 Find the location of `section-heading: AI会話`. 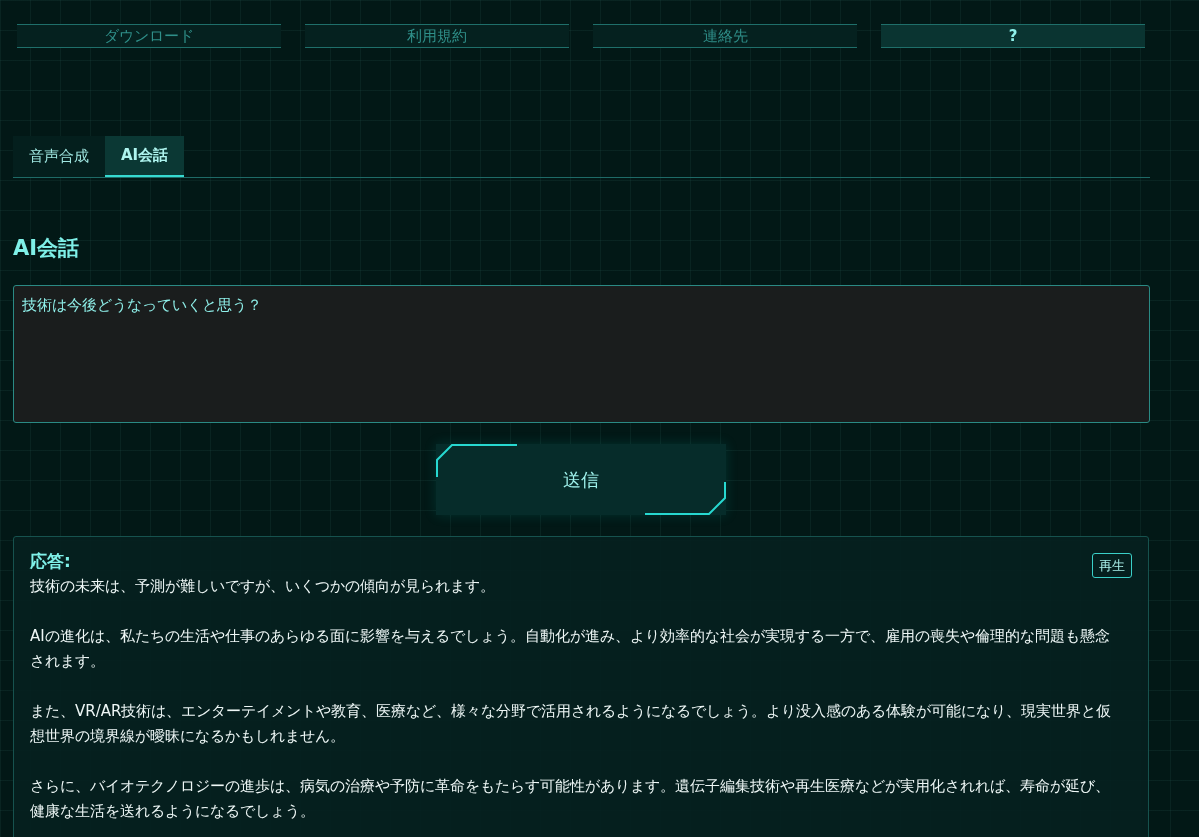

section-heading: AI会話 is located at coordinates (46, 248).